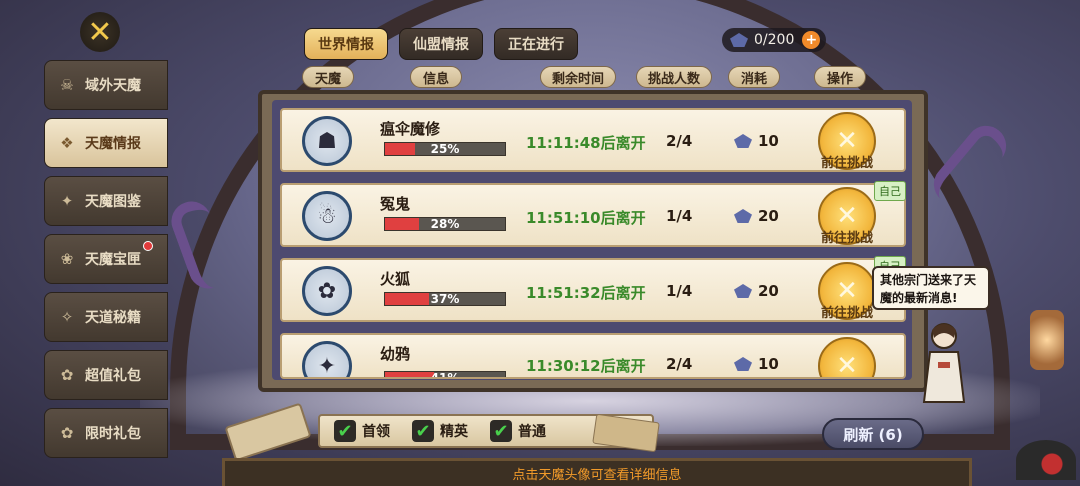 The height and width of the screenshot is (486, 1080). What do you see at coordinates (586, 143) in the screenshot?
I see `remaining-time: 11:11:48后离开` at bounding box center [586, 143].